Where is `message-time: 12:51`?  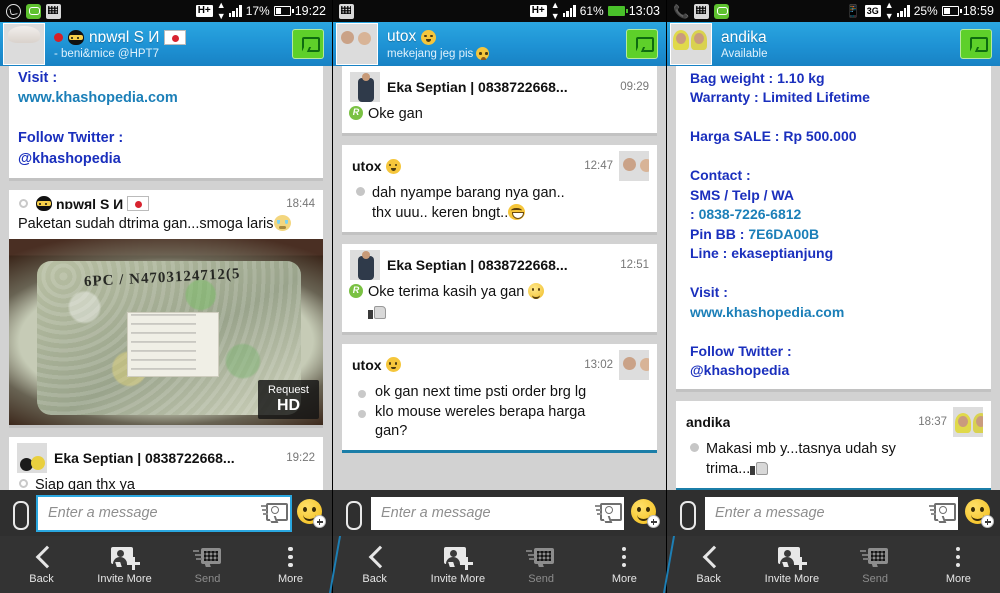
message-time: 12:51 is located at coordinates (634, 265).